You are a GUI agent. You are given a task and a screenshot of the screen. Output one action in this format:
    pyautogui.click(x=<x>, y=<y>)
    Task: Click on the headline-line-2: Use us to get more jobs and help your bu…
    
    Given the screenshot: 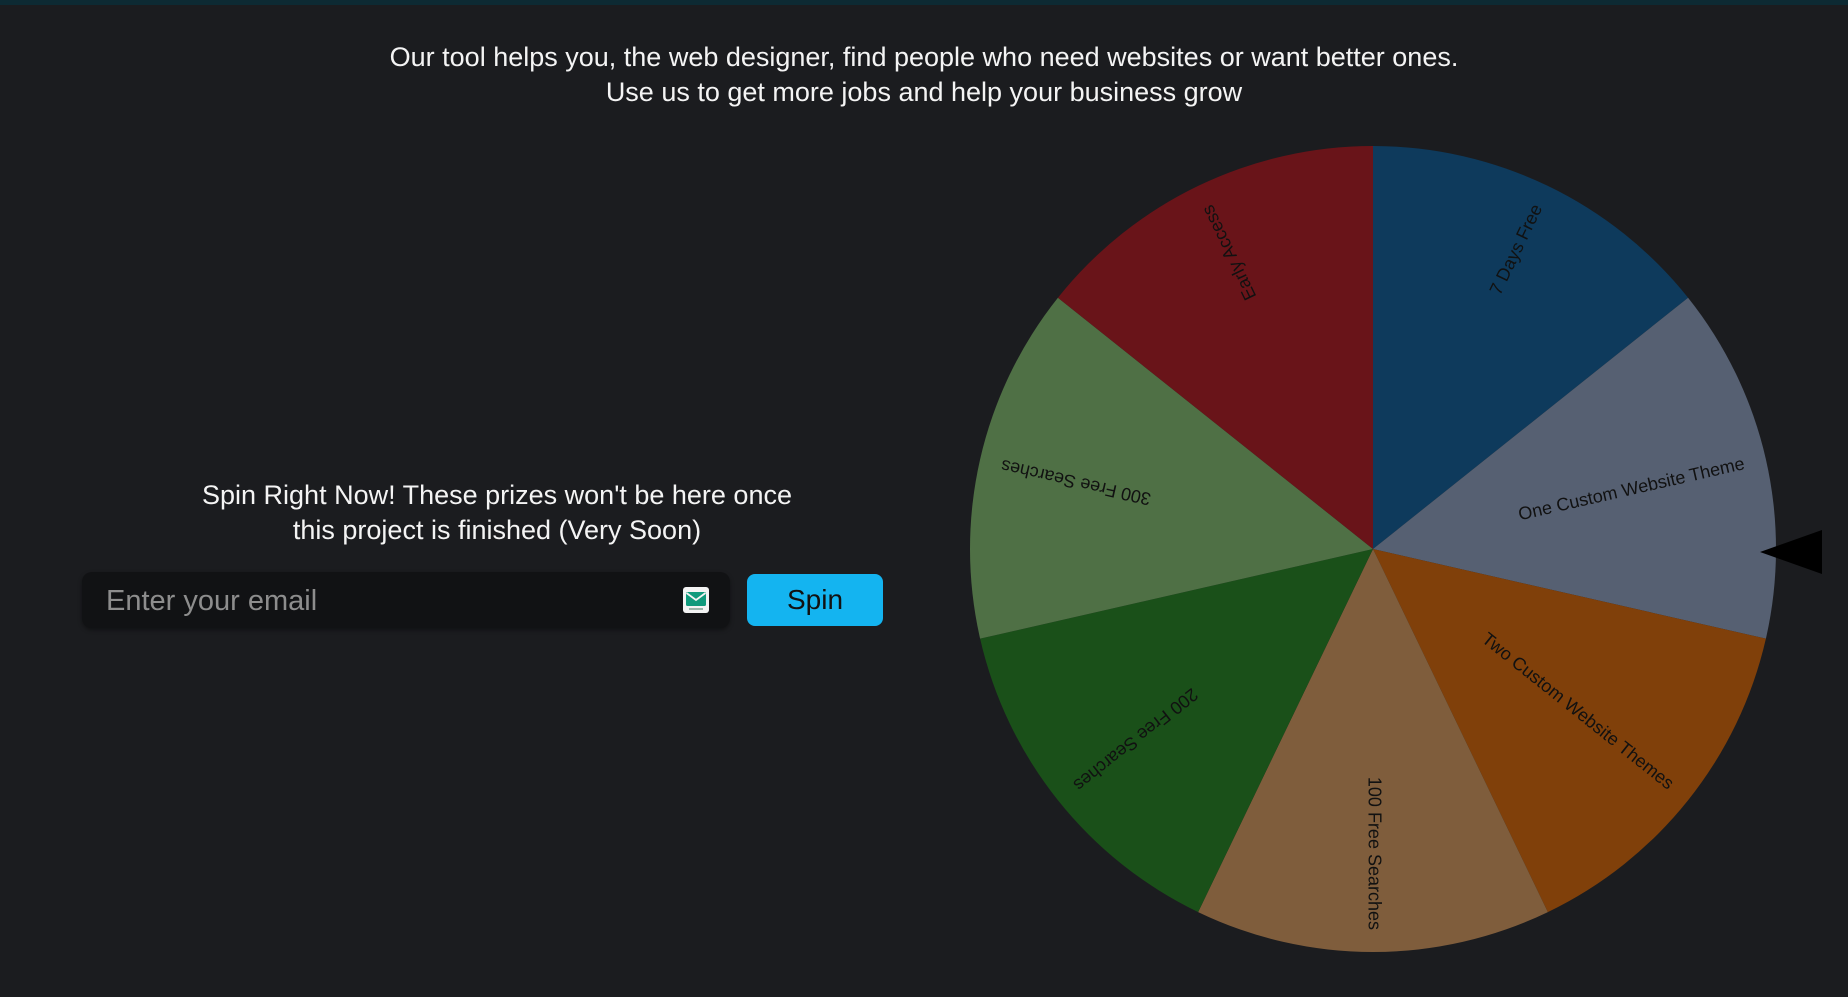 What is the action you would take?
    pyautogui.click(x=924, y=92)
    